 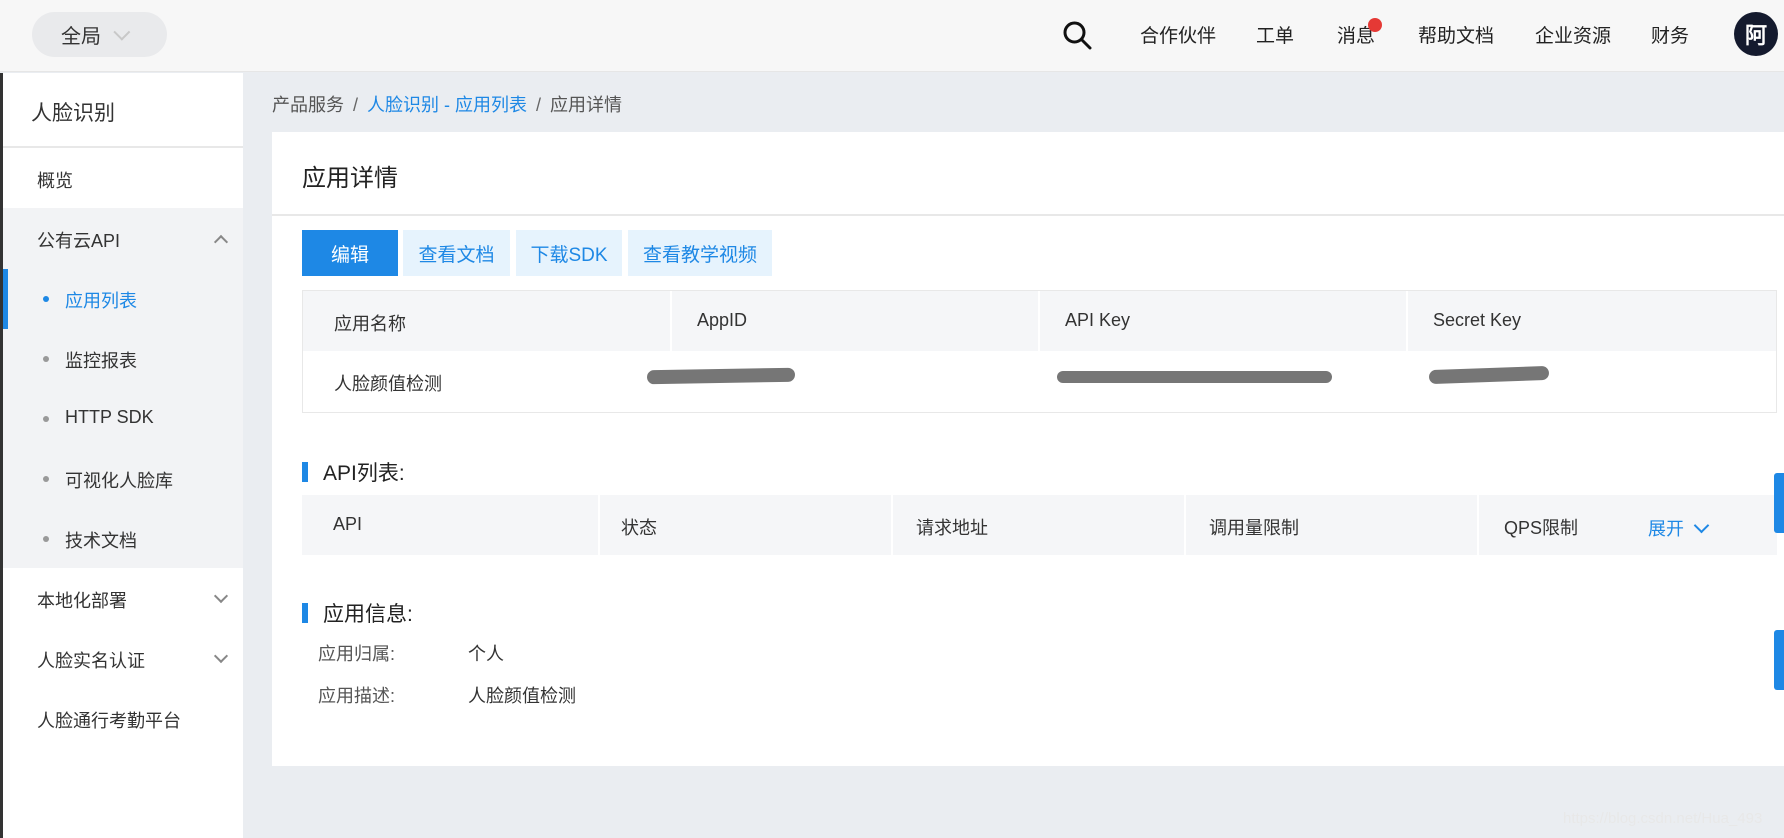 I want to click on sidebar-item-realname-auth: 人脸实名认证, so click(x=91, y=660).